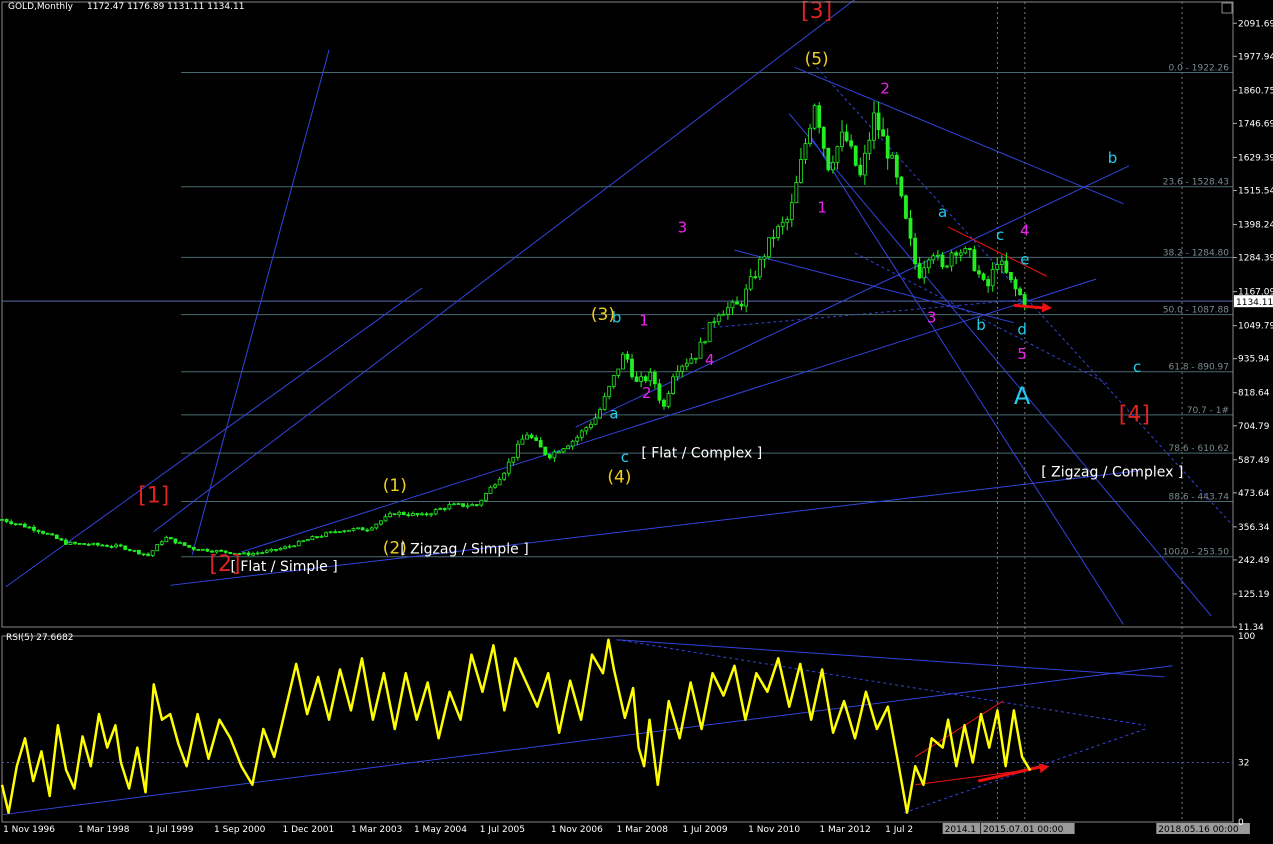 The width and height of the screenshot is (1273, 844). What do you see at coordinates (395, 486) in the screenshot?
I see `wave-label-intermediate: (1)` at bounding box center [395, 486].